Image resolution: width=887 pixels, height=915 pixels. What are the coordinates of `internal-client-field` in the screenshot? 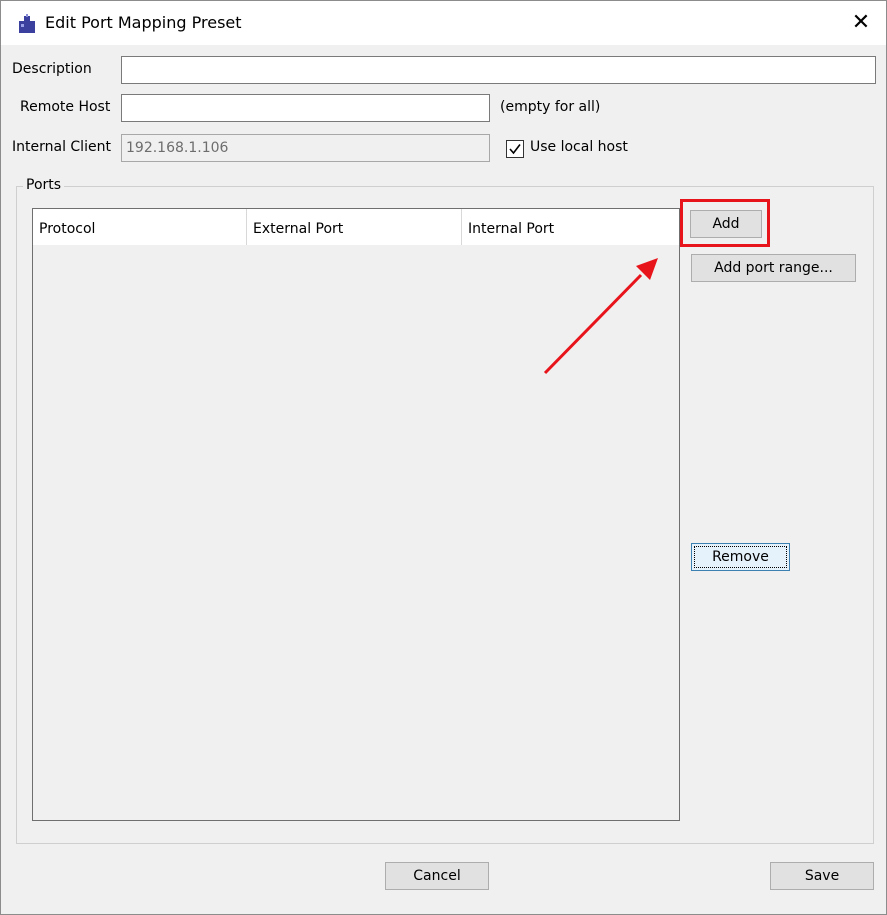 It's located at (305, 148).